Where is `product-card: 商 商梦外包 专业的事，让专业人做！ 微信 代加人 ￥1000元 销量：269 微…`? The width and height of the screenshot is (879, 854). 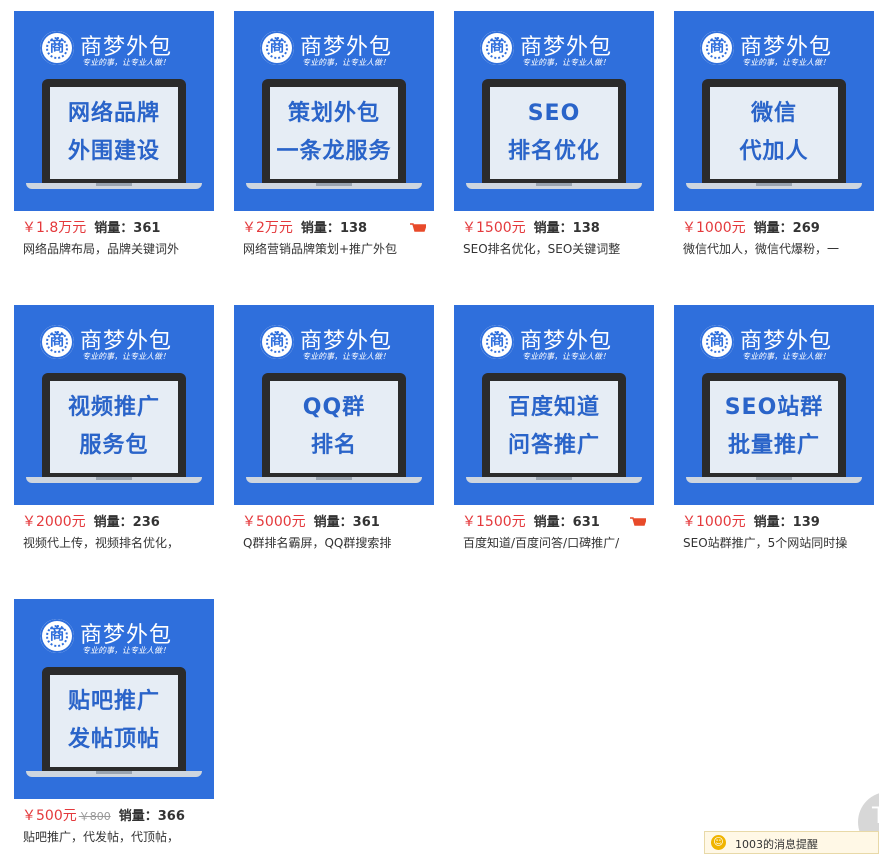 product-card: 商 商梦外包 专业的事，让专业人做！ 微信 代加人 ￥1000元 销量：269 微… is located at coordinates (774, 136).